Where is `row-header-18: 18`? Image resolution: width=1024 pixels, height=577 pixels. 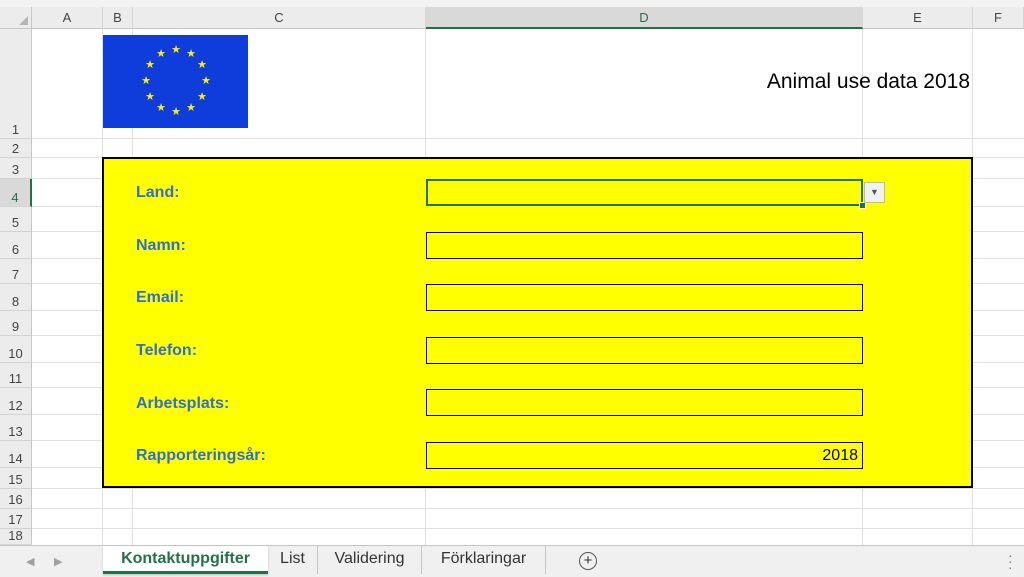 row-header-18: 18 is located at coordinates (16, 536).